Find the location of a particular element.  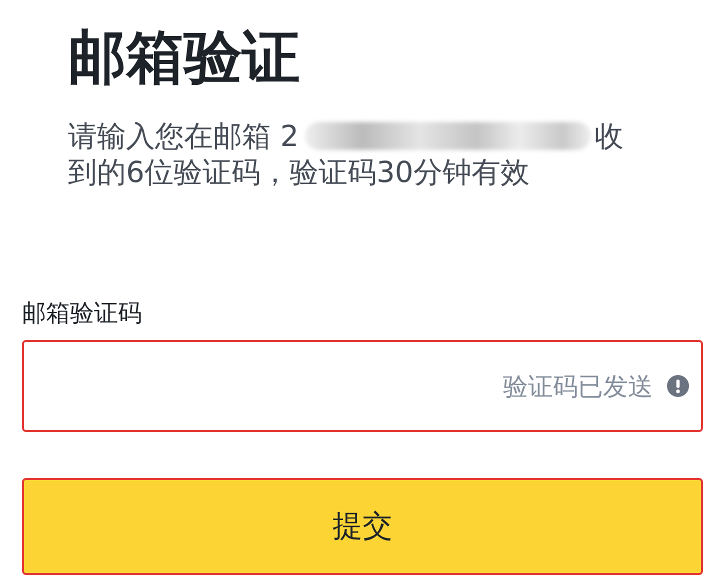

field-message: 验证码已发送 is located at coordinates (578, 386).